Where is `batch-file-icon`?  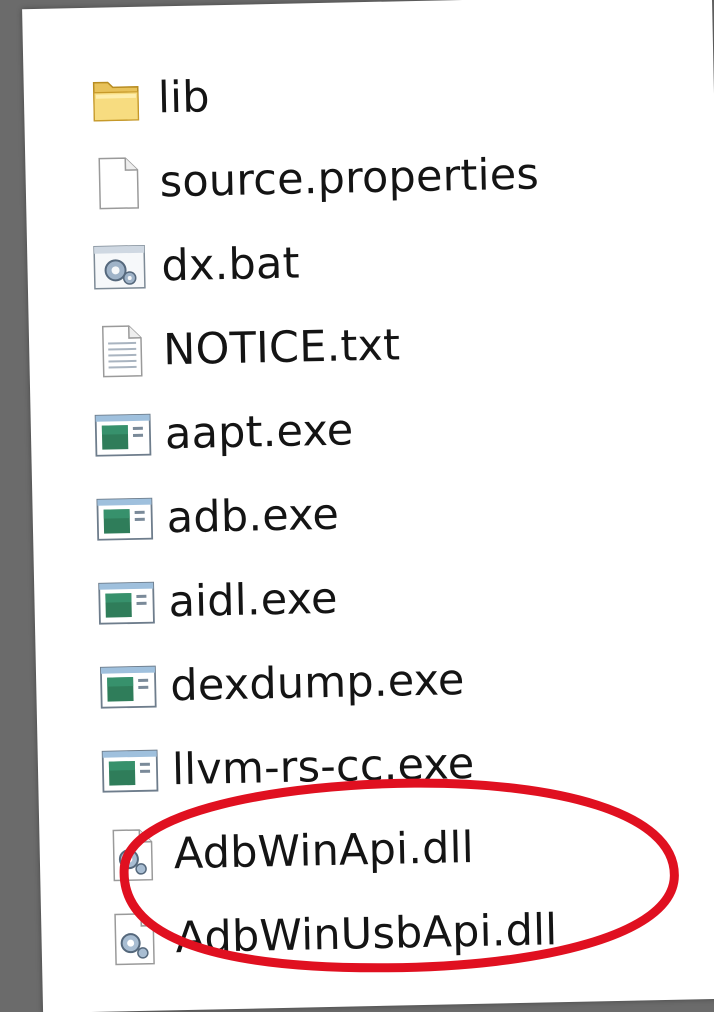
batch-file-icon is located at coordinates (119, 267).